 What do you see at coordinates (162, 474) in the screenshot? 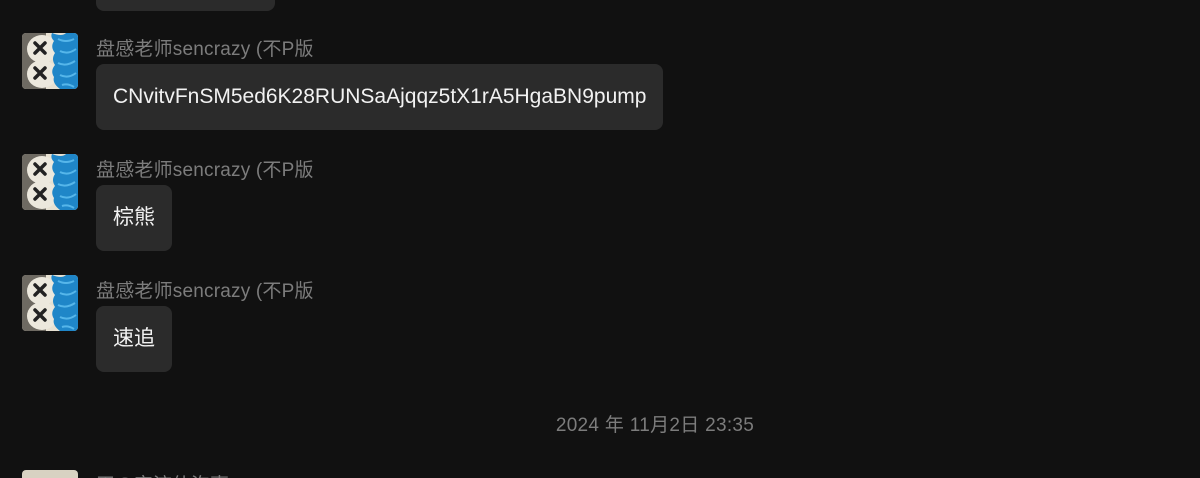
I see `sender-name: 王の宫流仙泡事` at bounding box center [162, 474].